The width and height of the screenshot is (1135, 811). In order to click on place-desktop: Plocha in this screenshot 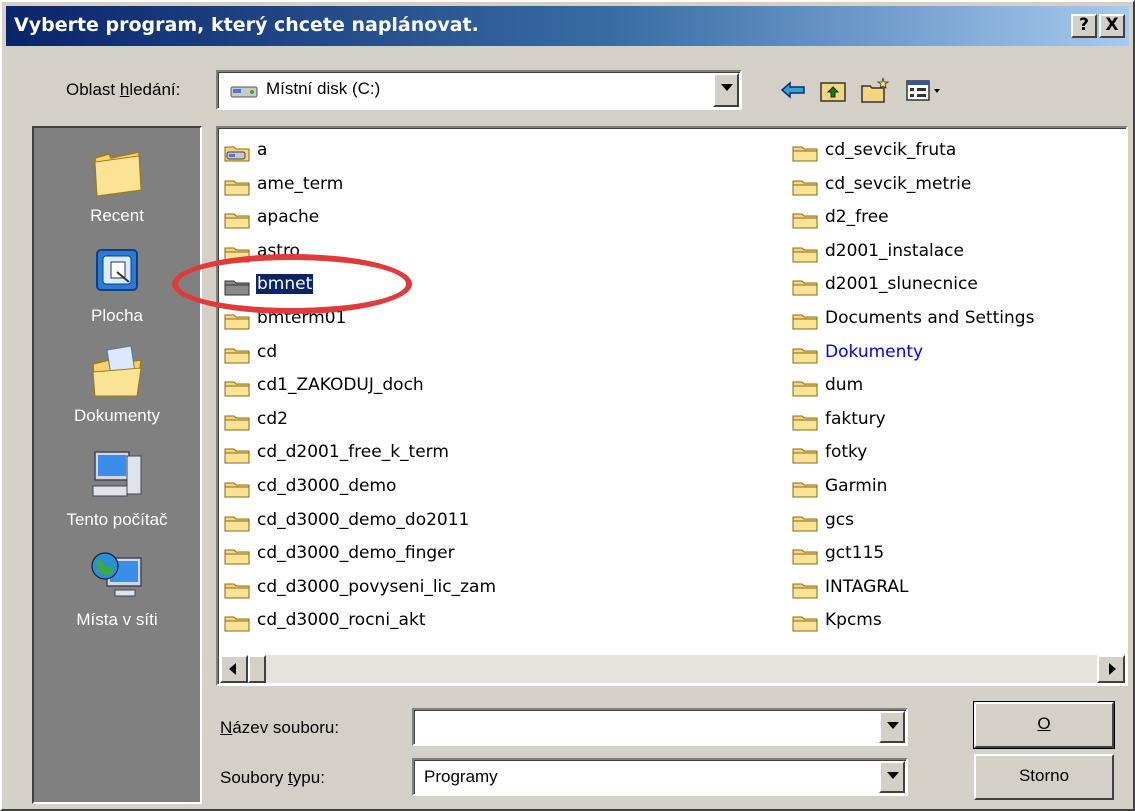, I will do `click(117, 284)`.